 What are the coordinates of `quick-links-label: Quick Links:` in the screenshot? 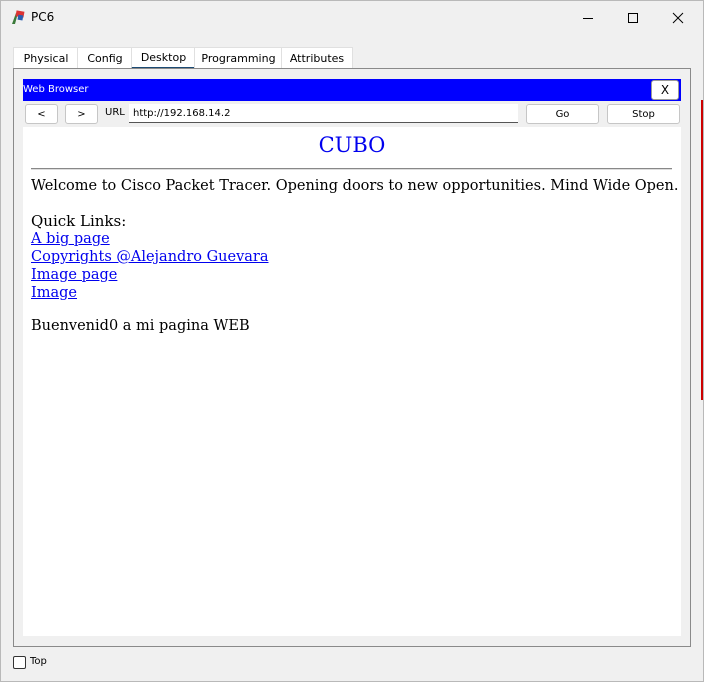 It's located at (79, 221).